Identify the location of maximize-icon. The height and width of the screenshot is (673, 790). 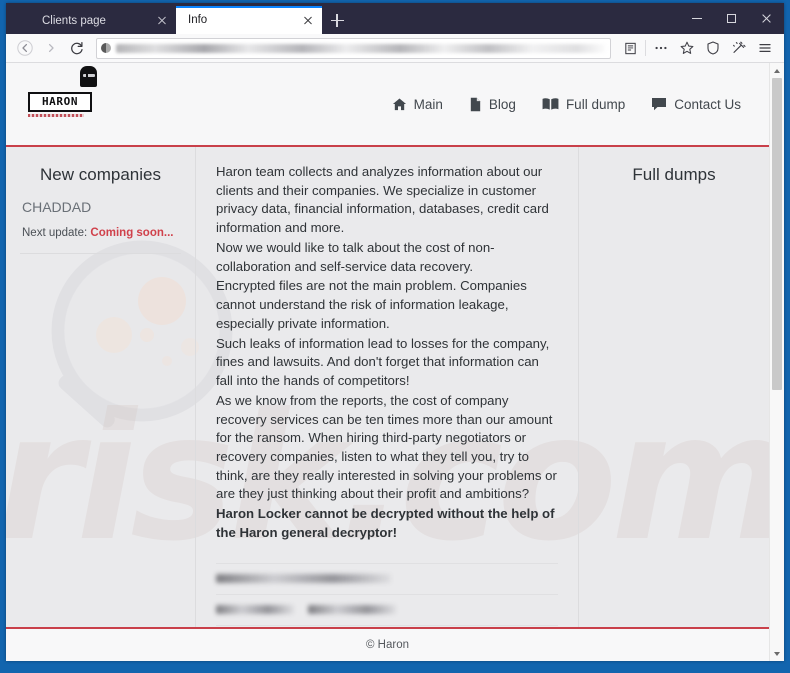
(731, 18).